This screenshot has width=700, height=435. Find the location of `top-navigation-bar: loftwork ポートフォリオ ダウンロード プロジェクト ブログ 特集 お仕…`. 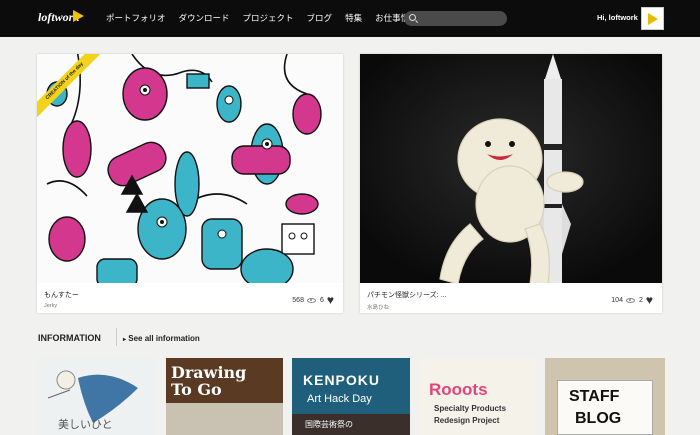

top-navigation-bar: loftwork ポートフォリオ ダウンロード プロジェクト ブログ 特集 お仕… is located at coordinates (350, 18).